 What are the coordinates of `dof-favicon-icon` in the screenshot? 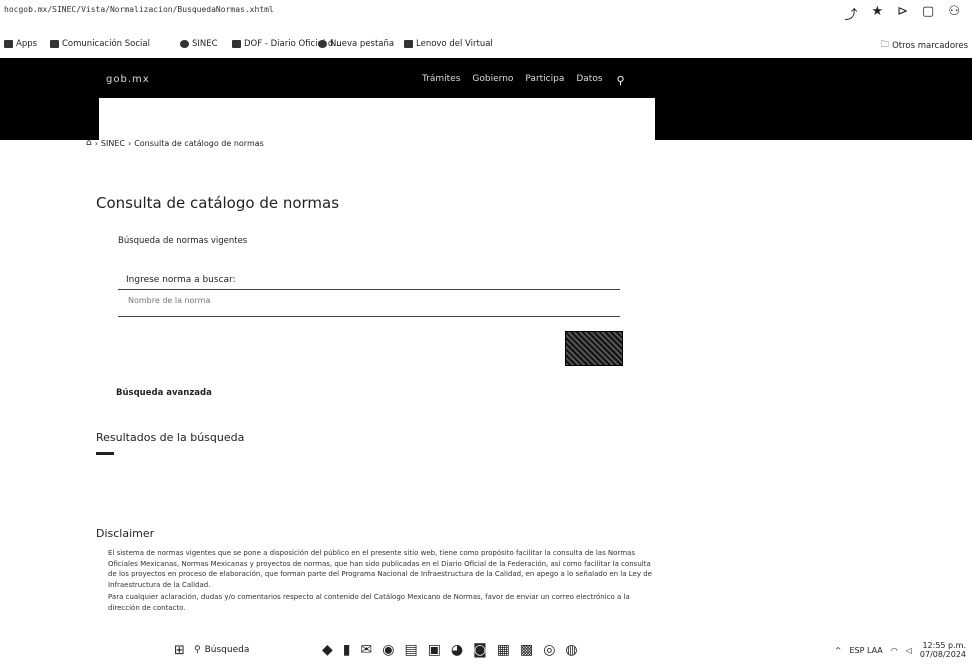 It's located at (236, 44).